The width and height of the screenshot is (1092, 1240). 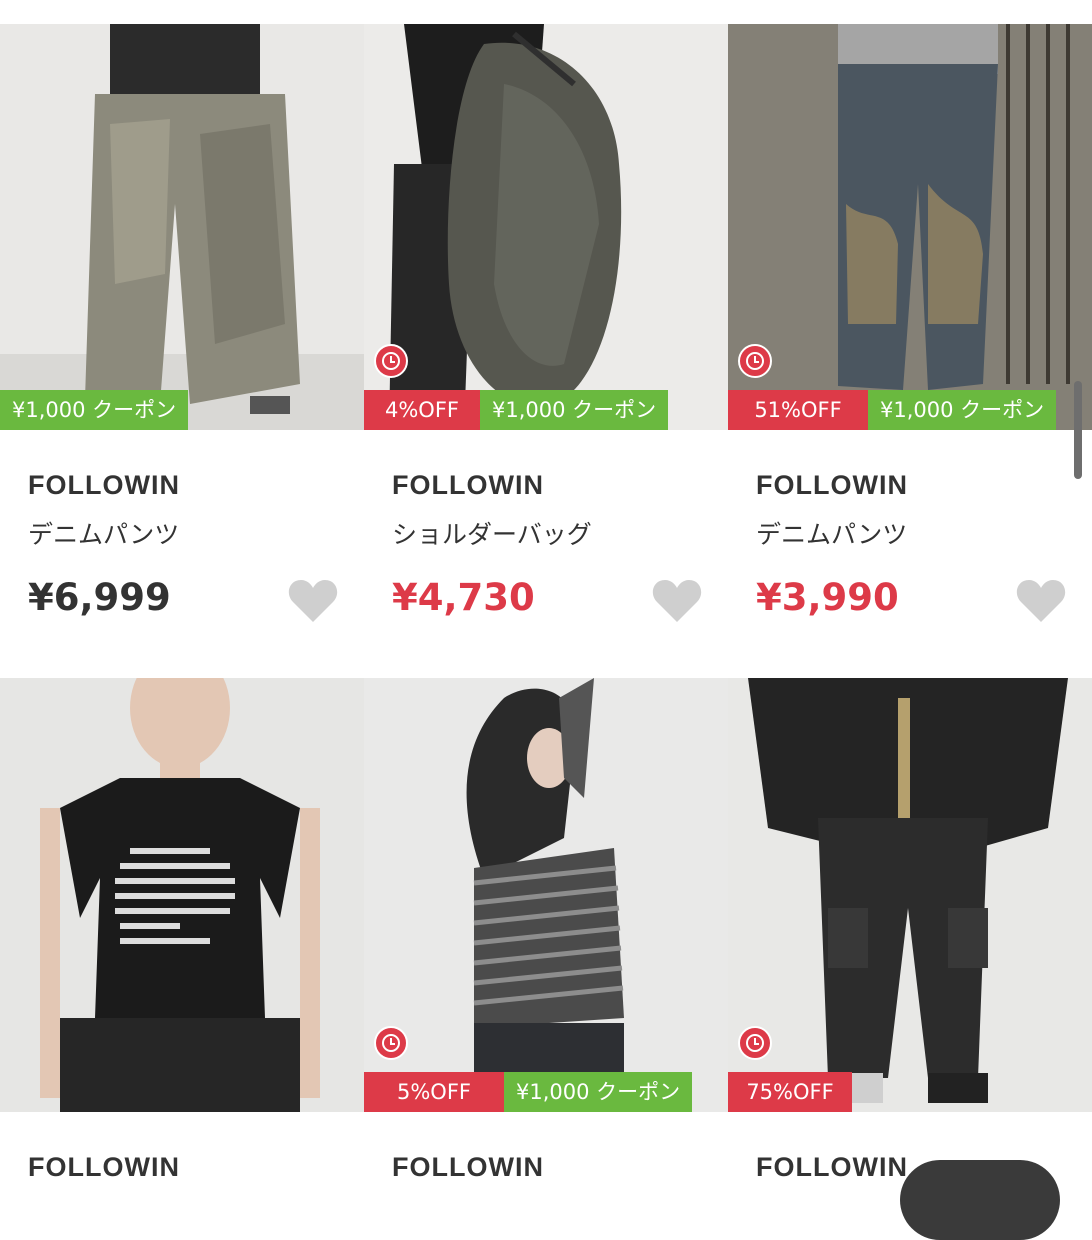 I want to click on product-photo: 5%OFF ¥1,000 クーポン, so click(x=546, y=895).